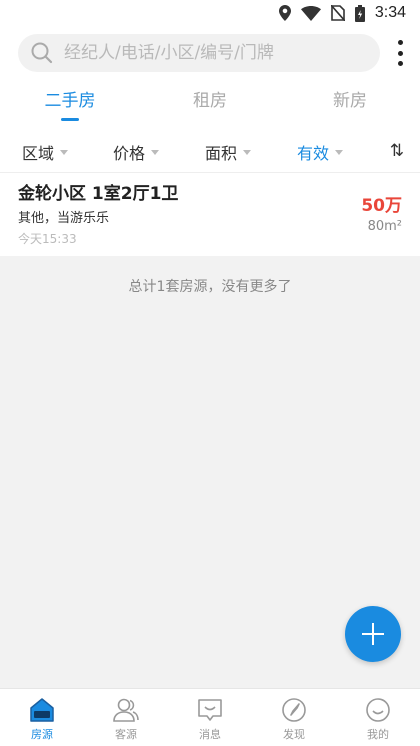 This screenshot has width=420, height=746. I want to click on tab-new-home: 新房, so click(350, 104).